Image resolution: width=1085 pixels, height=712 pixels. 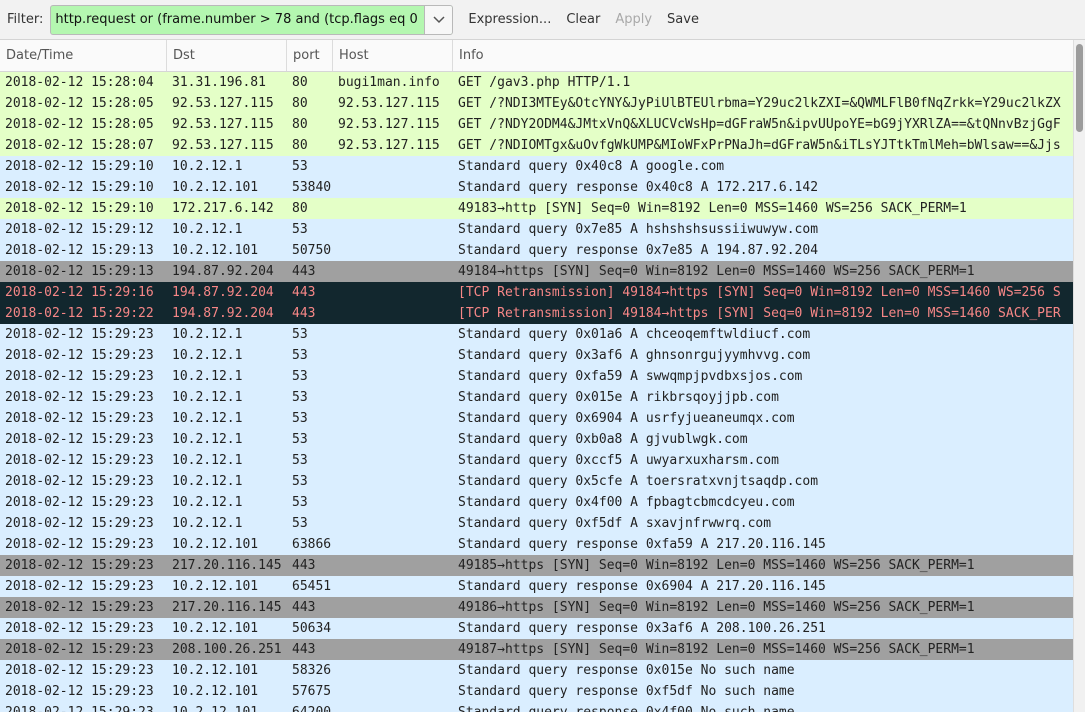 I want to click on save-button: Save, so click(x=683, y=19).